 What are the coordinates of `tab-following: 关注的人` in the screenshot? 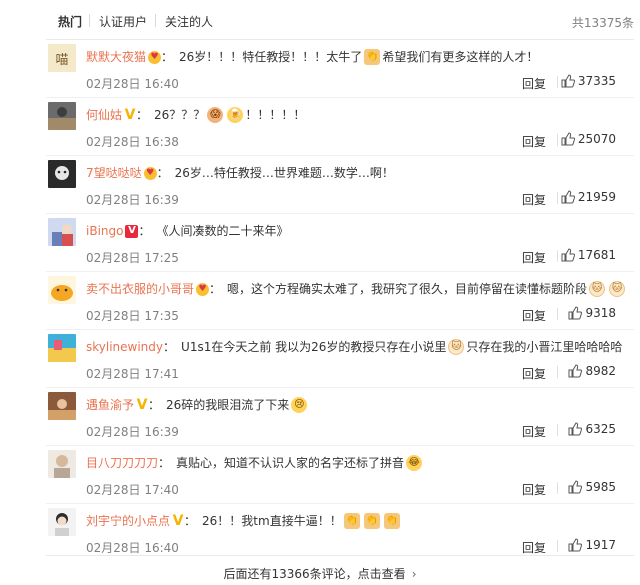 It's located at (189, 21).